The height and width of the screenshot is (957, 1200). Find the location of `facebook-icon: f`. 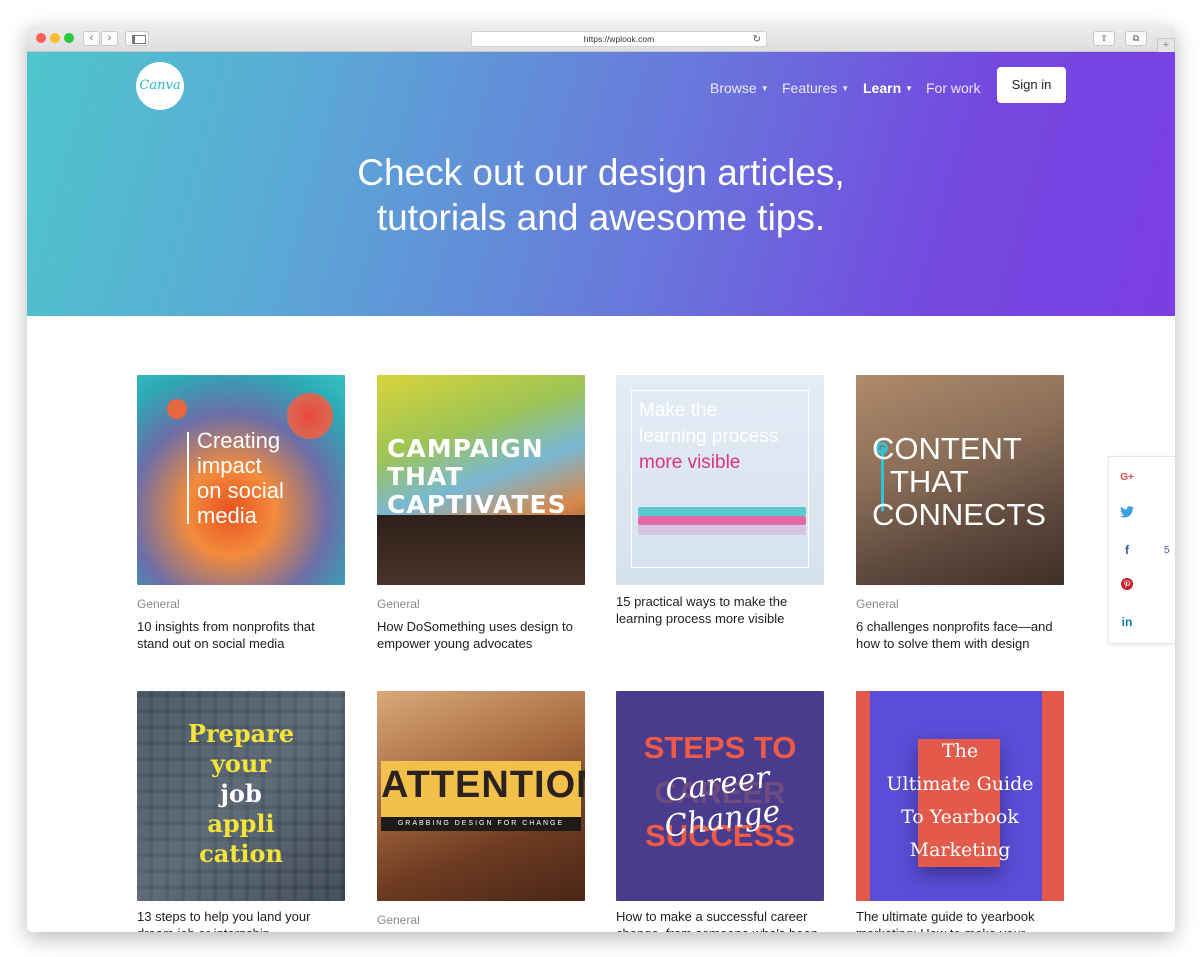

facebook-icon: f is located at coordinates (1127, 550).